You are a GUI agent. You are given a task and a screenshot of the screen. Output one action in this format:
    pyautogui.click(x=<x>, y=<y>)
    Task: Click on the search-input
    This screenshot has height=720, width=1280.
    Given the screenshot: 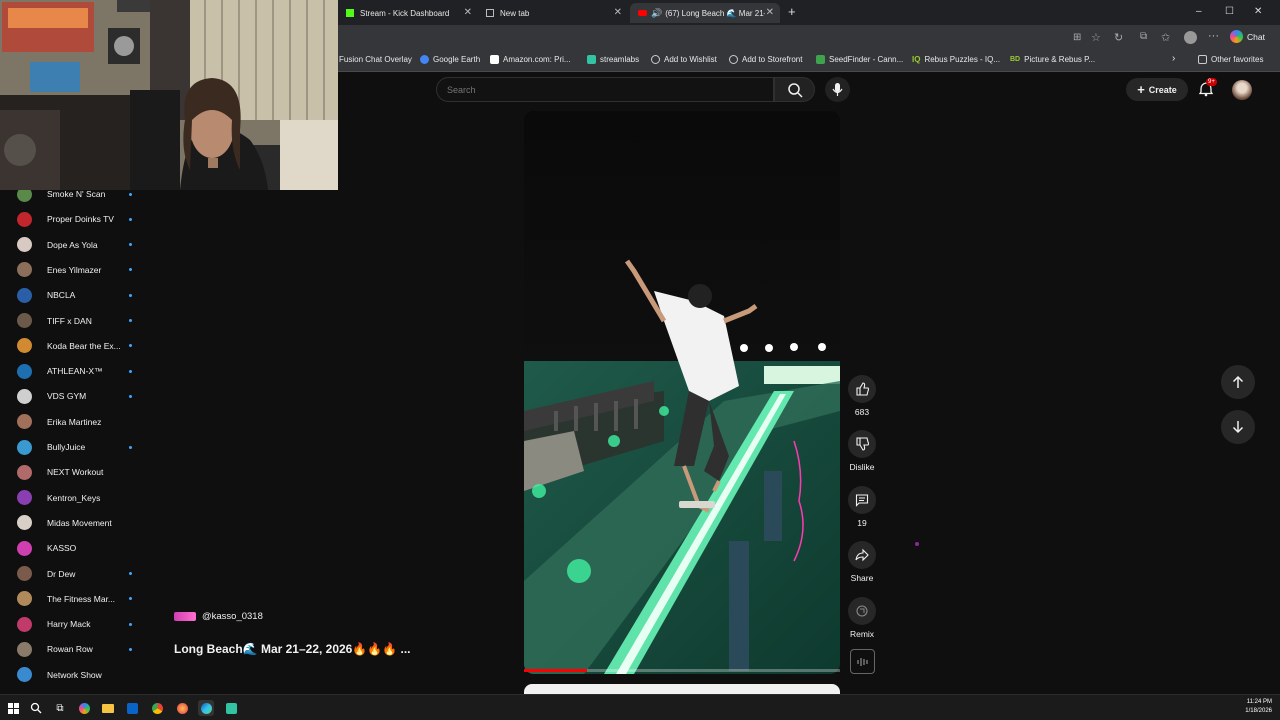 What is the action you would take?
    pyautogui.click(x=602, y=90)
    